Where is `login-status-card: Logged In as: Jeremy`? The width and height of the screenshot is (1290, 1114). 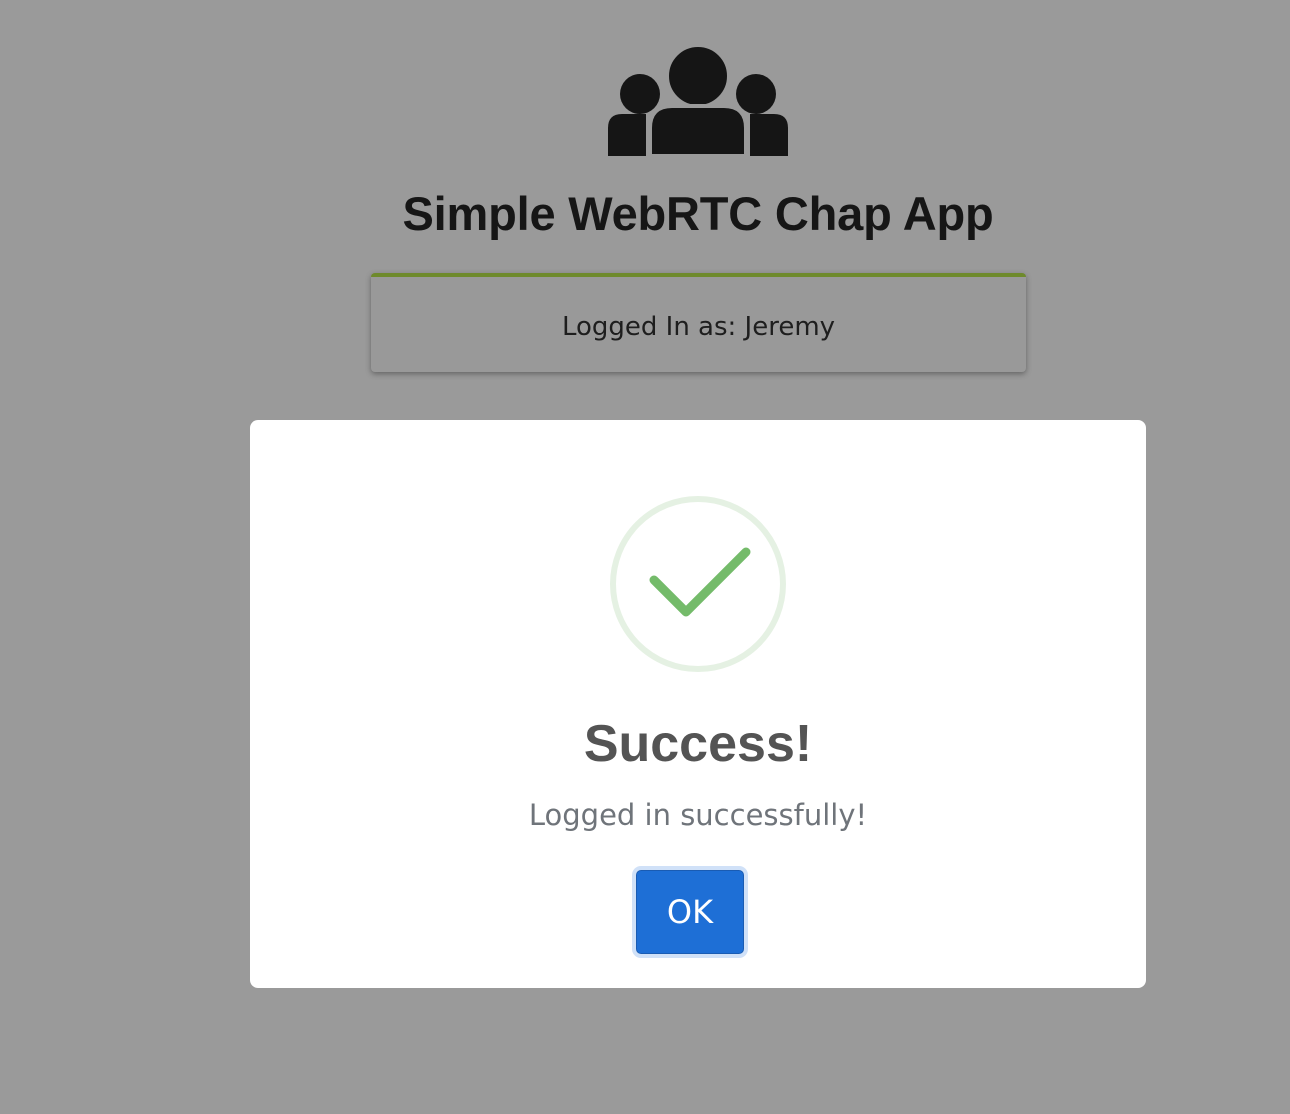
login-status-card: Logged In as: Jeremy is located at coordinates (698, 322).